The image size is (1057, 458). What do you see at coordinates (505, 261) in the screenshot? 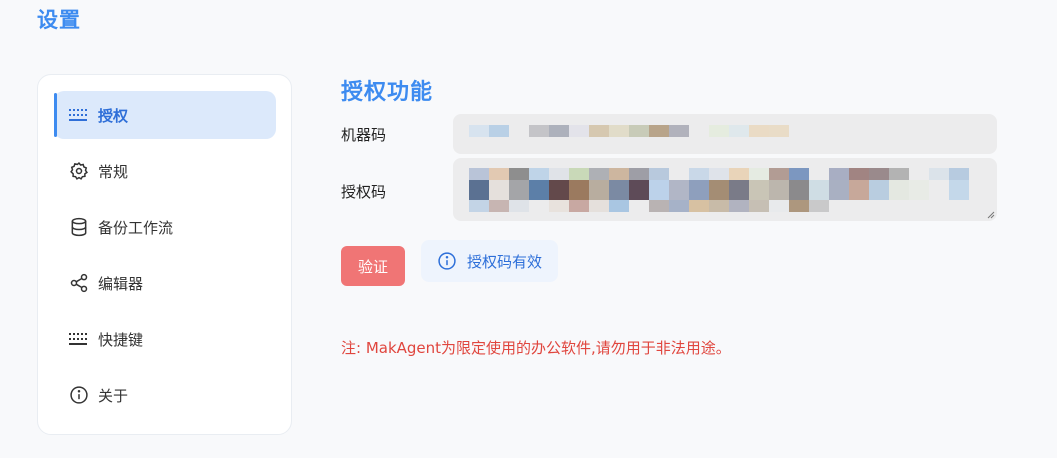
I see `status-text: 授权码有效` at bounding box center [505, 261].